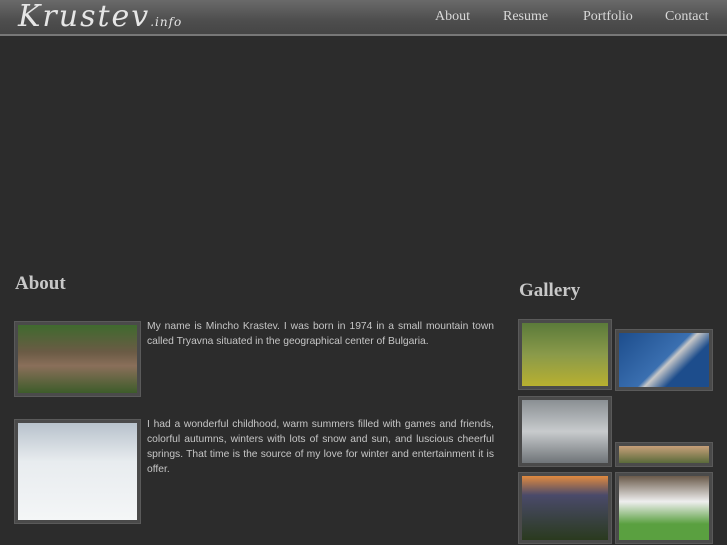  What do you see at coordinates (77, 359) in the screenshot?
I see `about-photo-town` at bounding box center [77, 359].